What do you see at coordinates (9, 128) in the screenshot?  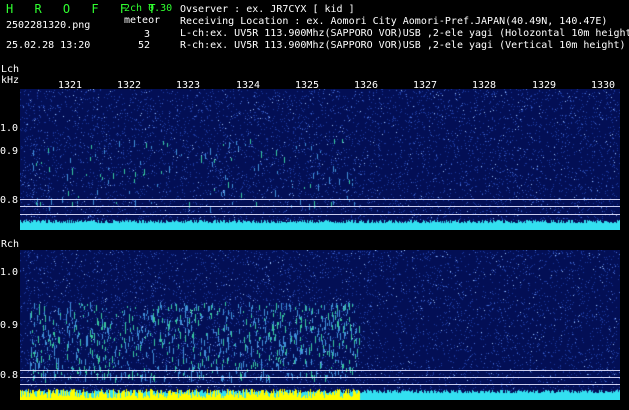 I see `lch-tick-1-0: 1.0` at bounding box center [9, 128].